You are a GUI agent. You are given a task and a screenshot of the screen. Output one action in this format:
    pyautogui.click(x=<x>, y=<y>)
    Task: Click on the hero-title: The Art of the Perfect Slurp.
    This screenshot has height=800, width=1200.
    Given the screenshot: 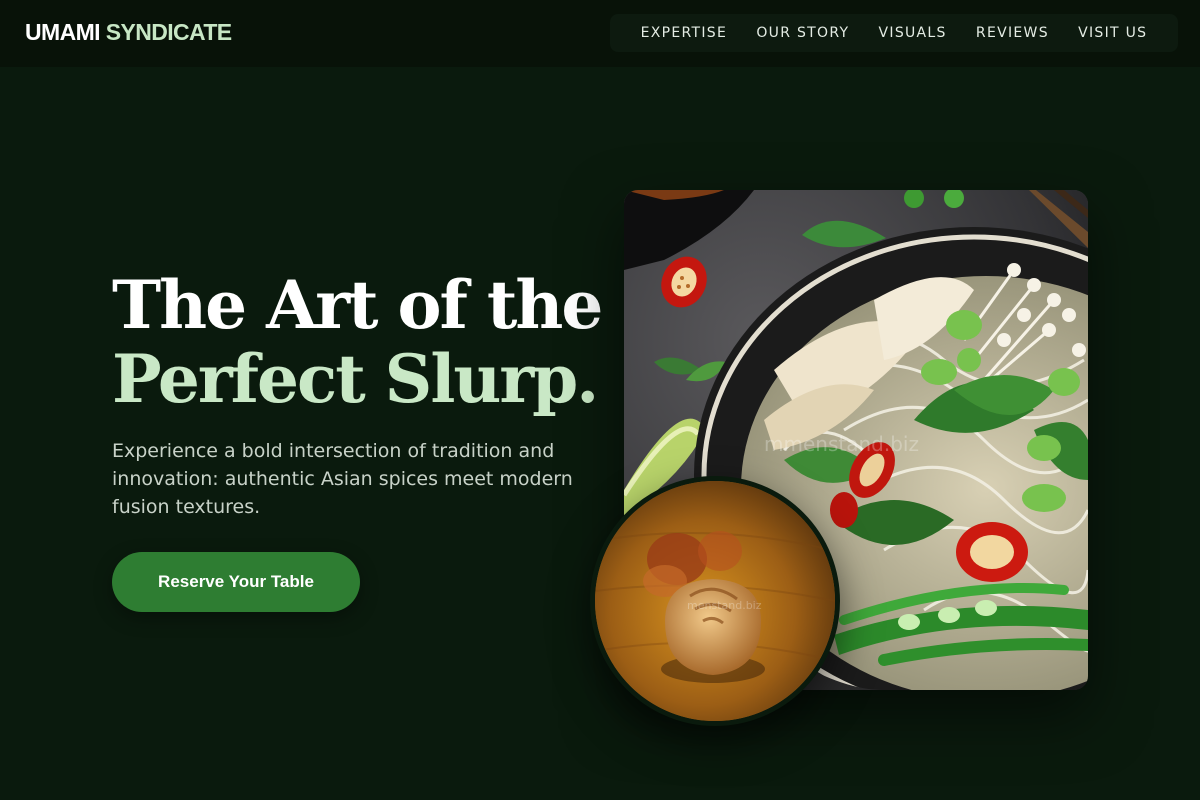 What is the action you would take?
    pyautogui.click(x=357, y=342)
    